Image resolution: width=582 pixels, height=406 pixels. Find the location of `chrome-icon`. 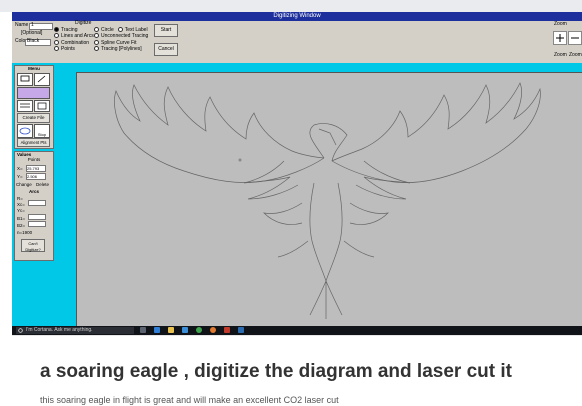

chrome-icon is located at coordinates (199, 330).